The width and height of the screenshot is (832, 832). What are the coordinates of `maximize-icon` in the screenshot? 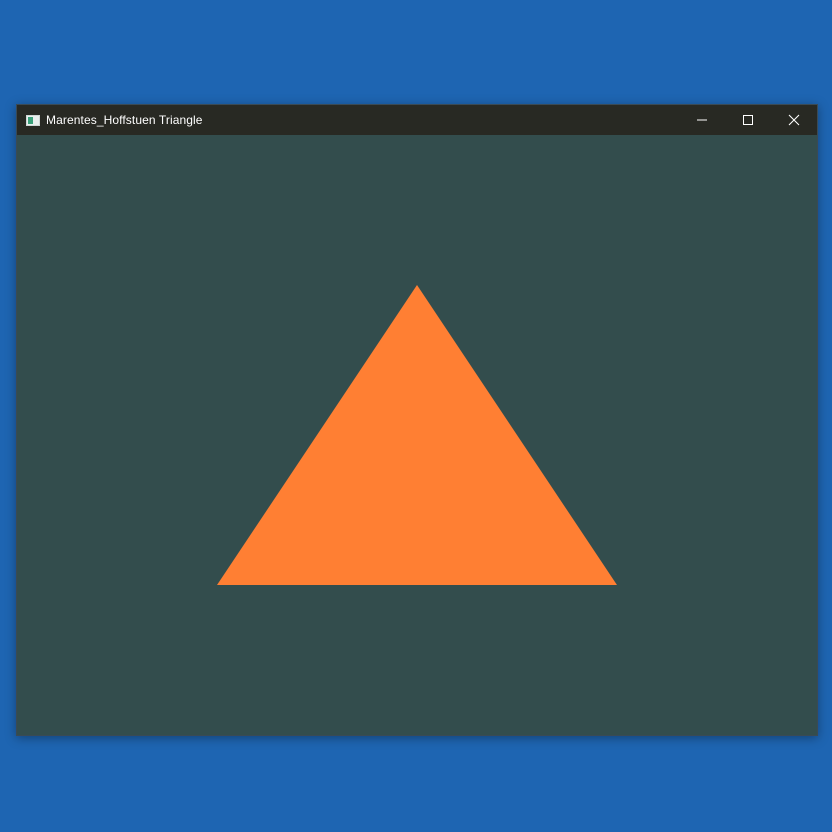 It's located at (748, 120).